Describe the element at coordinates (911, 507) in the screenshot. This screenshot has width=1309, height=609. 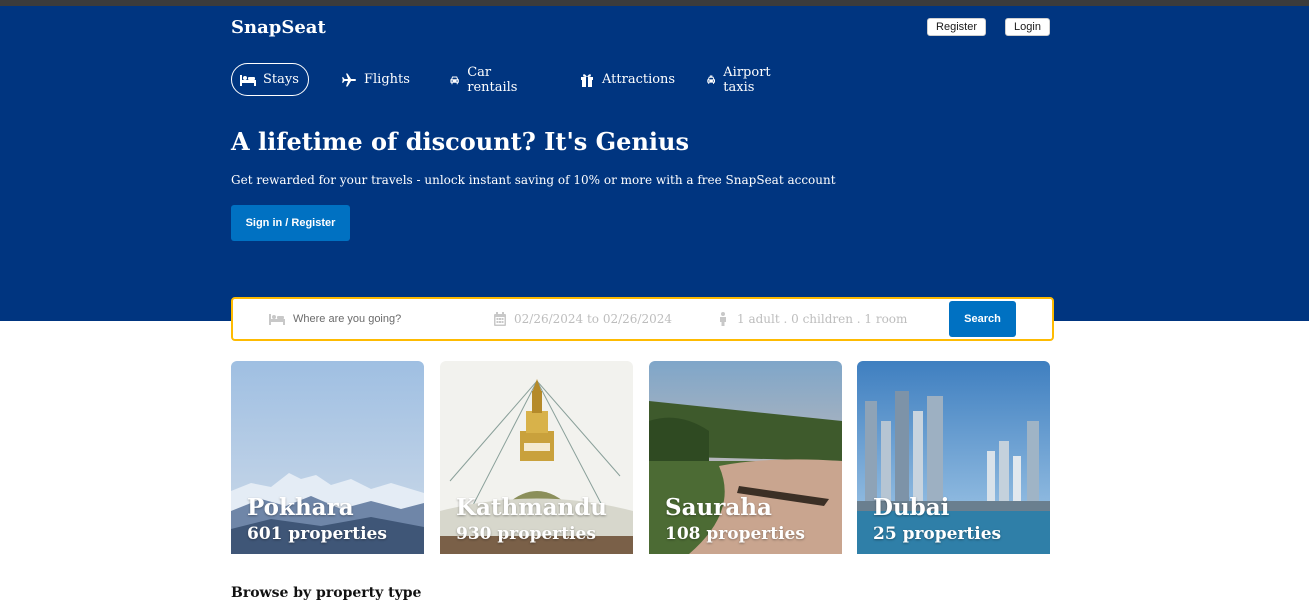
I see `destination-name: Dubai` at that location.